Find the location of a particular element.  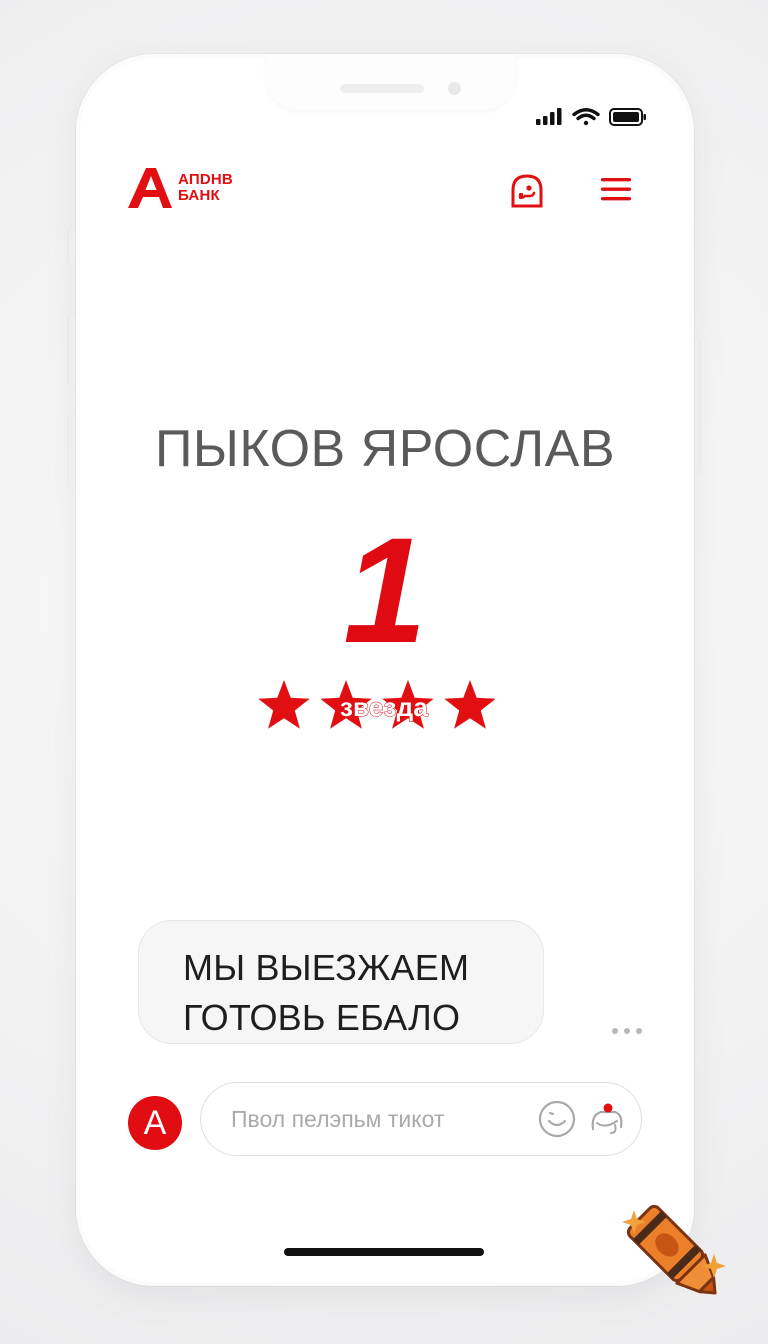

wifi-icon is located at coordinates (586, 117).